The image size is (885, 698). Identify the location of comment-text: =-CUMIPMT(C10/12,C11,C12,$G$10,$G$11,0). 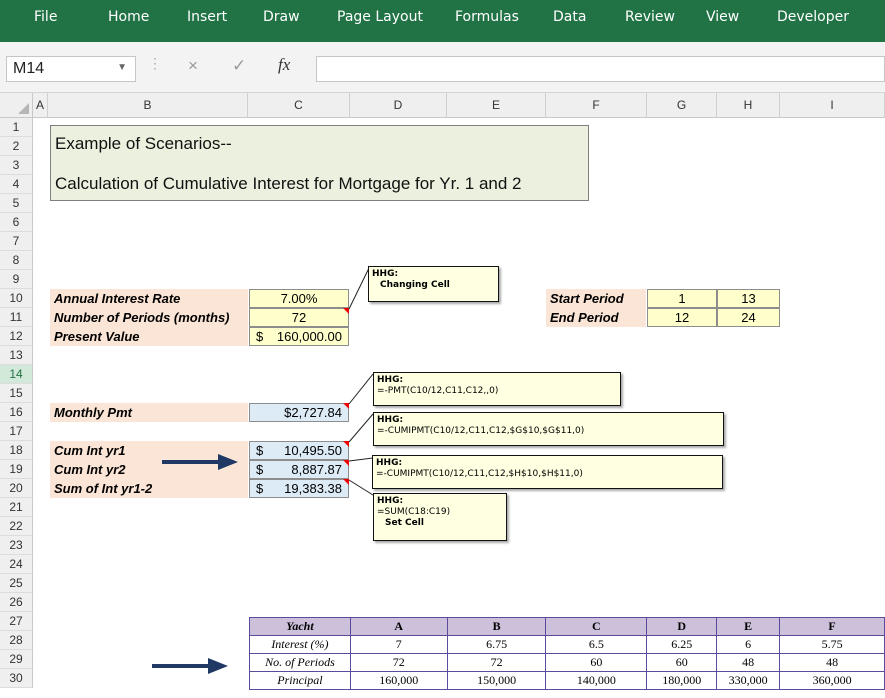
(481, 431).